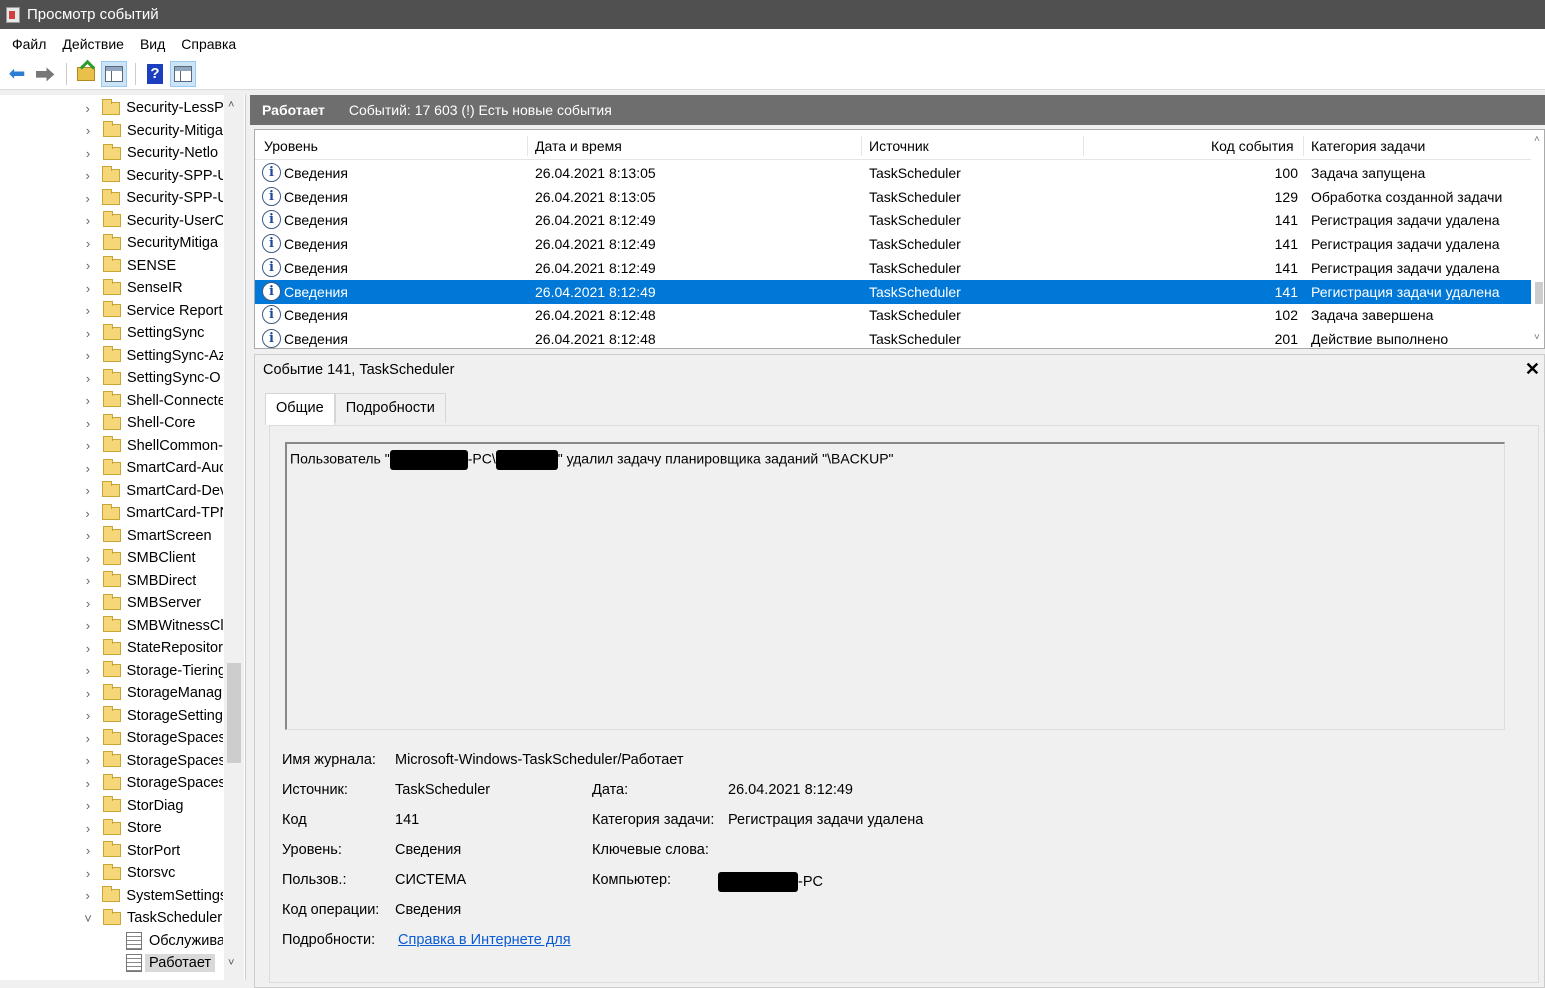 This screenshot has height=988, width=1545. I want to click on chevron-down-icon: ˅, so click(88, 918).